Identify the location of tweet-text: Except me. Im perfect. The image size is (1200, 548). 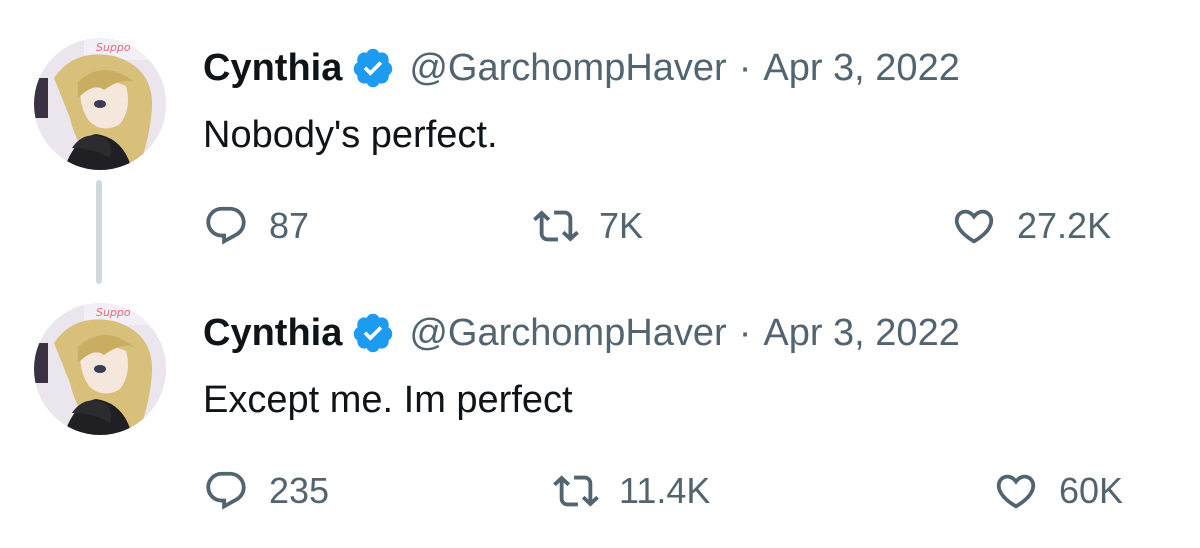
(388, 400).